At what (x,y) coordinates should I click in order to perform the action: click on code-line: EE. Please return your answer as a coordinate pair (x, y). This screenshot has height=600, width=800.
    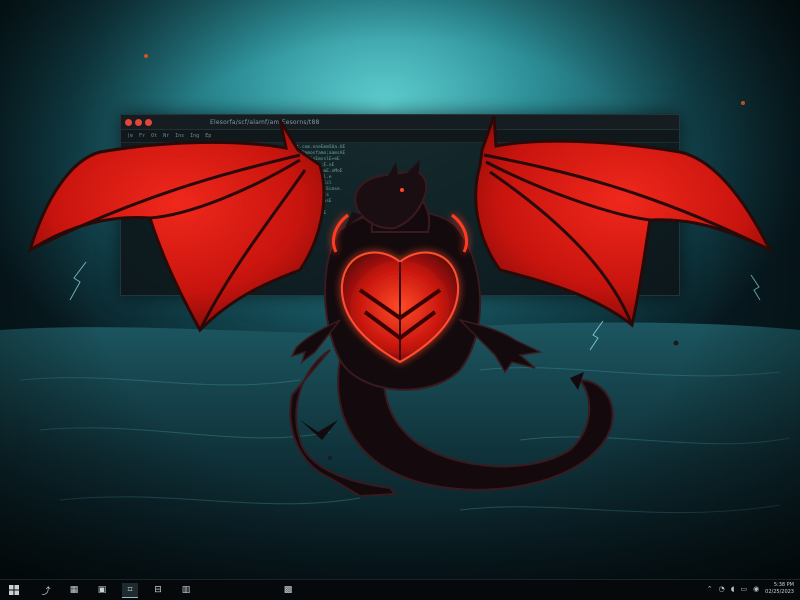
    Looking at the image, I should click on (294, 243).